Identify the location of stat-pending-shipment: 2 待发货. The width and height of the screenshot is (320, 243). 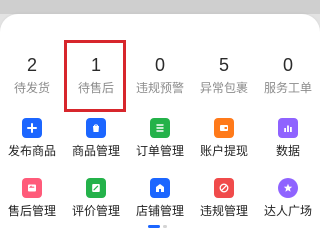
(32, 63).